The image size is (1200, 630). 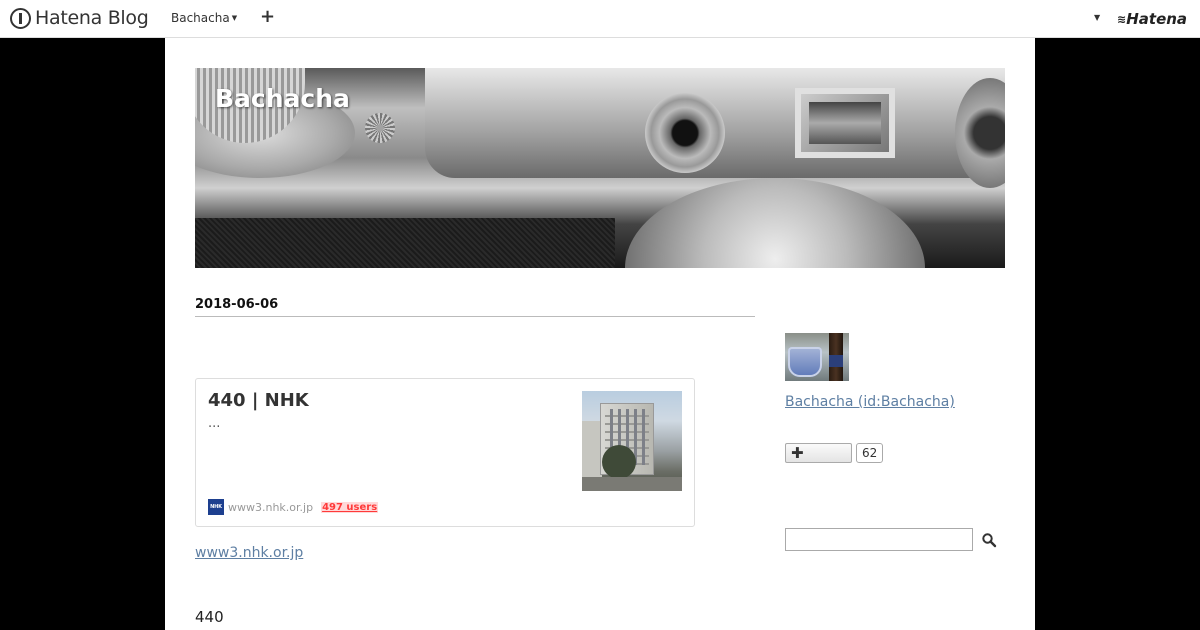 What do you see at coordinates (1121, 19) in the screenshot?
I see `hatena-wave-icon: ≋` at bounding box center [1121, 19].